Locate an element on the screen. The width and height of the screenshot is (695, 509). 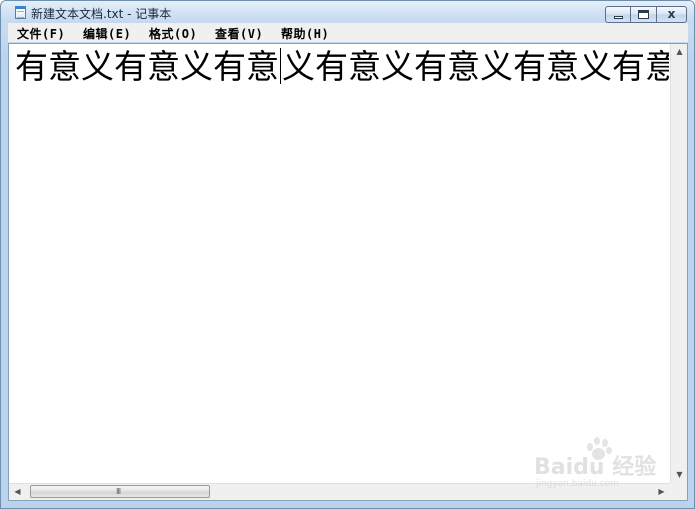
close-icon: x is located at coordinates (671, 14).